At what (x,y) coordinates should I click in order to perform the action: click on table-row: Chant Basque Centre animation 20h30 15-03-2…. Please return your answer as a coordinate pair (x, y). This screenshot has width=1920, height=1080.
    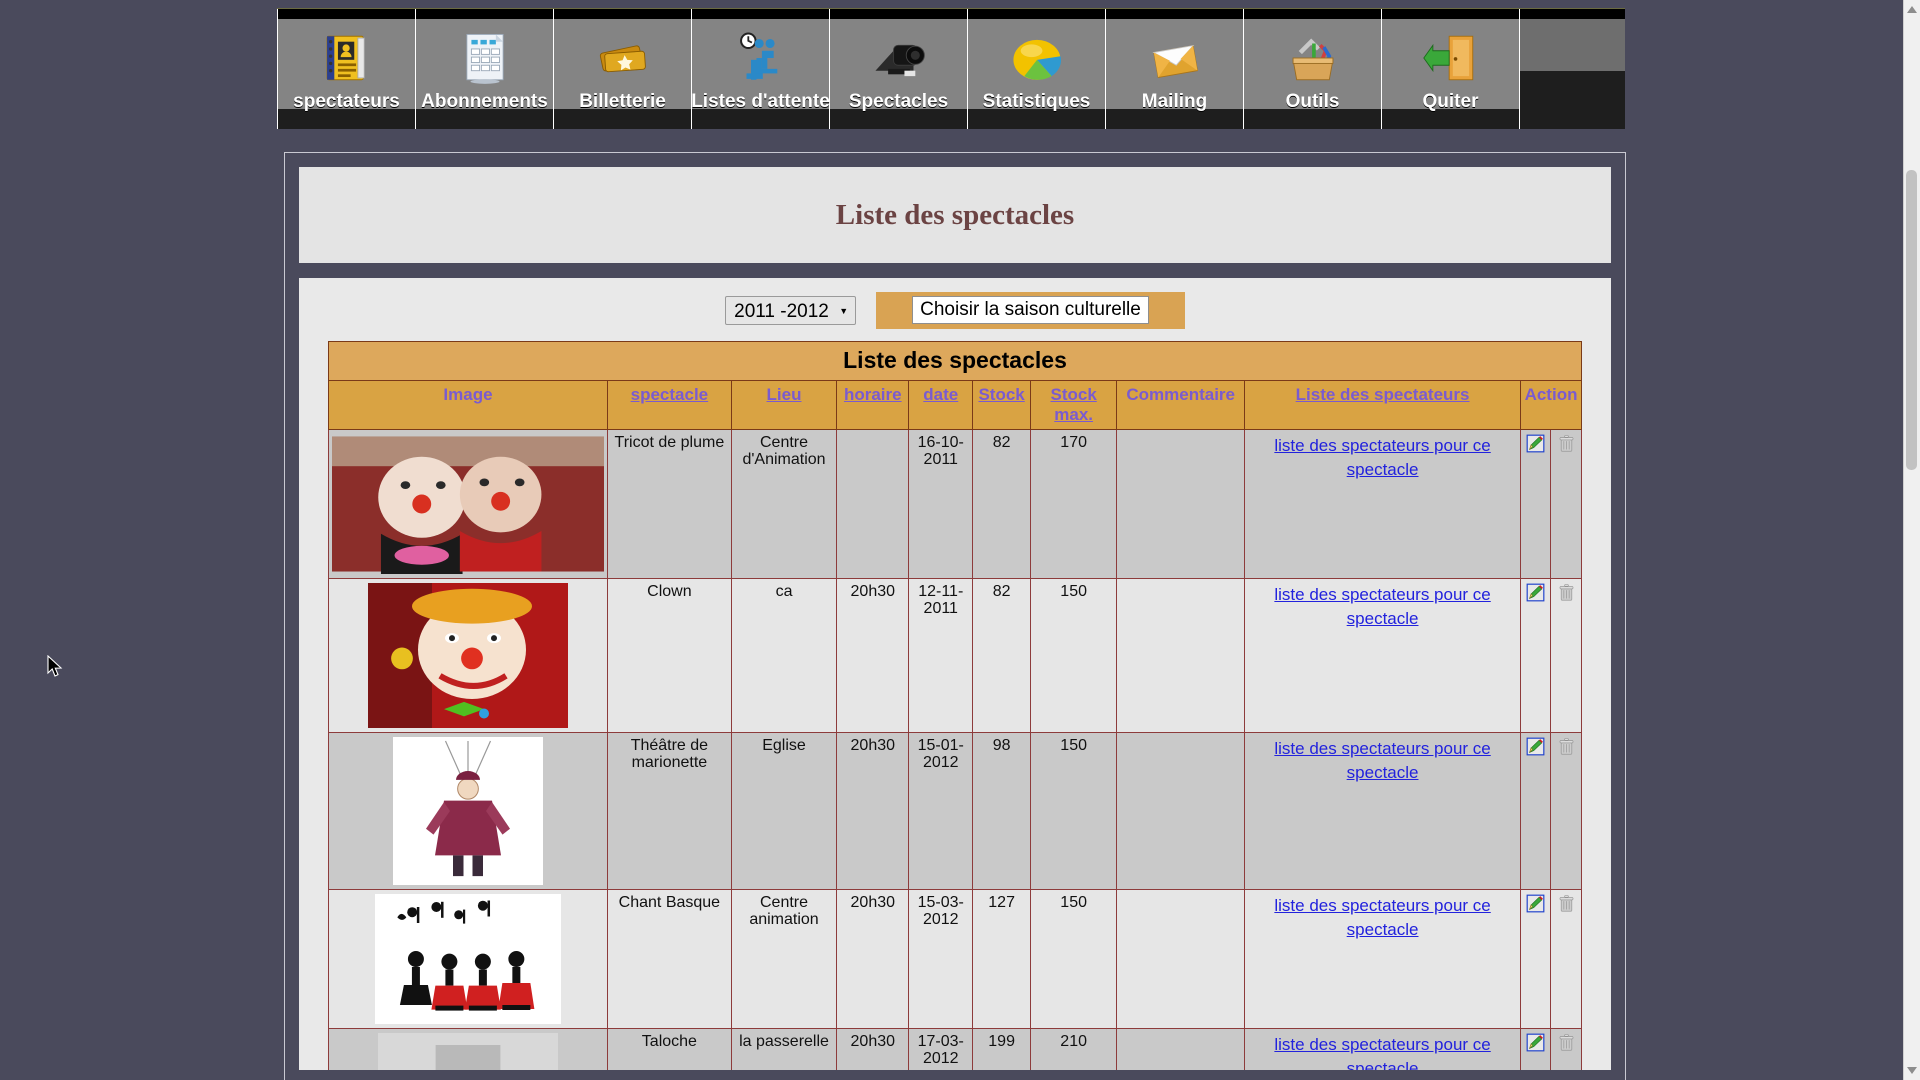
    Looking at the image, I should click on (955, 959).